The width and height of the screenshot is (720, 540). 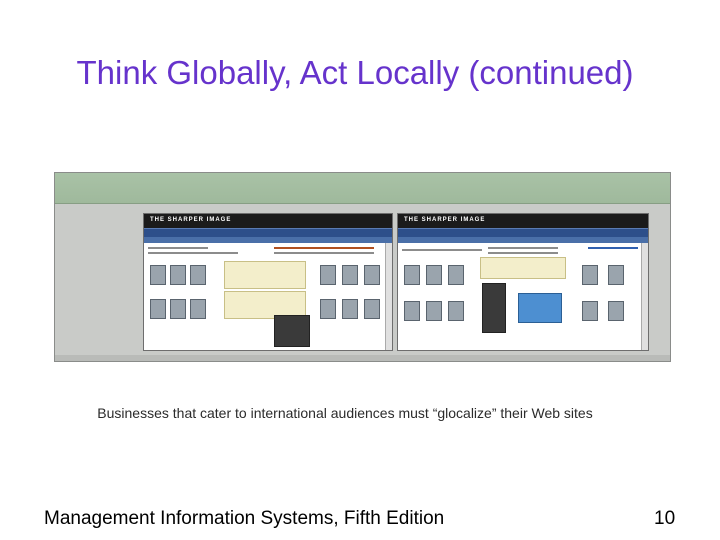 I want to click on page-number: 10, so click(x=665, y=518).